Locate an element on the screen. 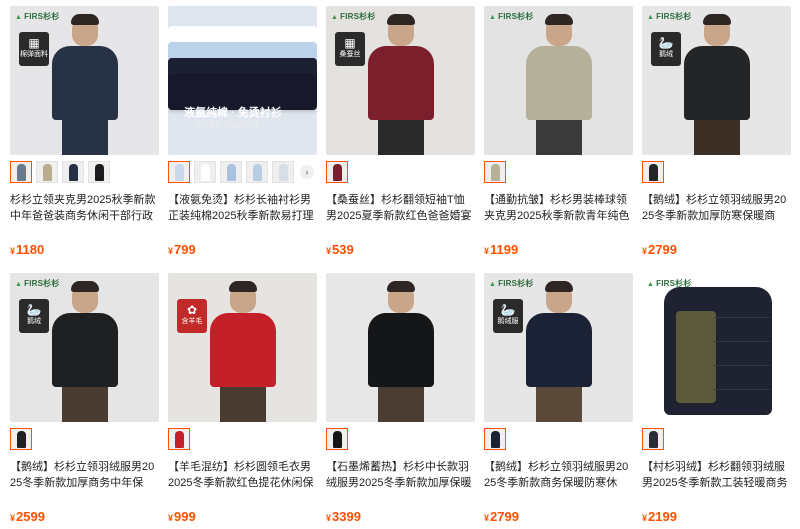 This screenshot has width=800, height=529. product-card: 【石墨烯蓄热】杉杉中长款羽绒服男2025冬季新款加厚保暖立 ¥3399 is located at coordinates (400, 400).